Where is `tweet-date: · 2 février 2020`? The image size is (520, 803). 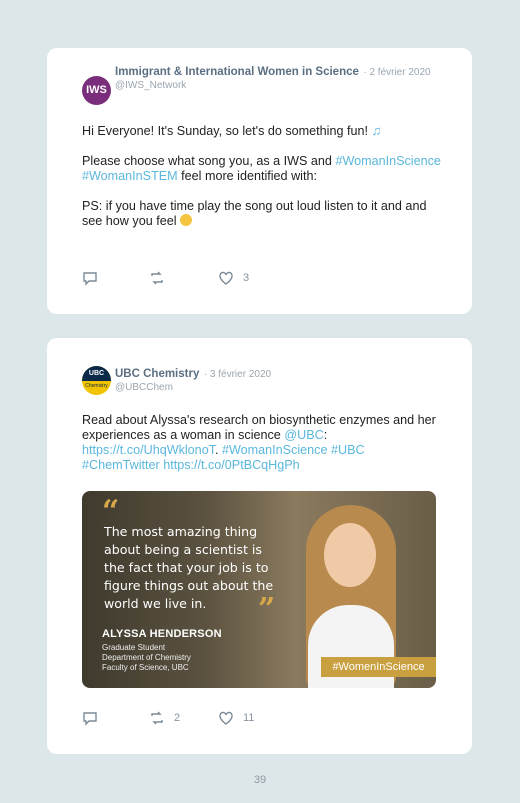 tweet-date: · 2 février 2020 is located at coordinates (396, 72).